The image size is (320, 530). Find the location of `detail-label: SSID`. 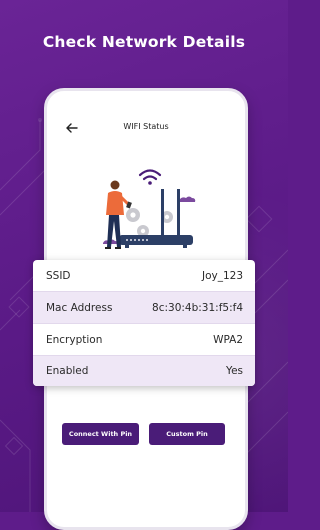

detail-label: SSID is located at coordinates (58, 275).